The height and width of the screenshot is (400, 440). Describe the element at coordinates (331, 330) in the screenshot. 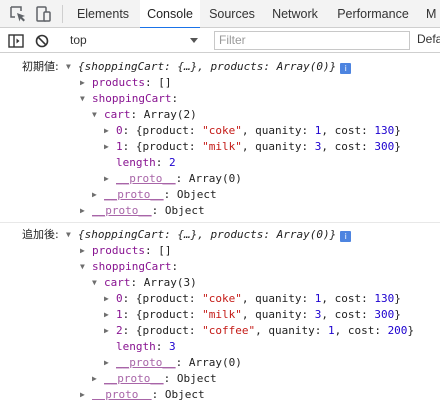

I see `number-value: 1` at that location.